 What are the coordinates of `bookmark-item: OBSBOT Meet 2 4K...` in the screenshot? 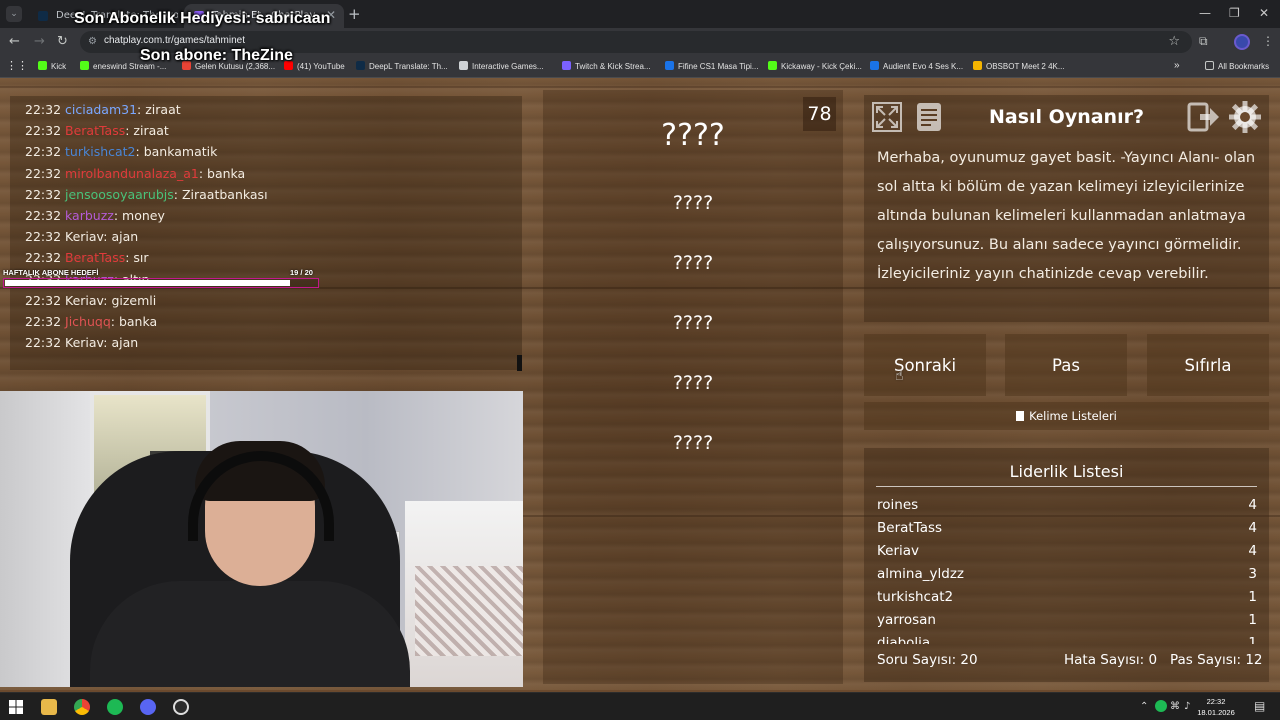 It's located at (1019, 66).